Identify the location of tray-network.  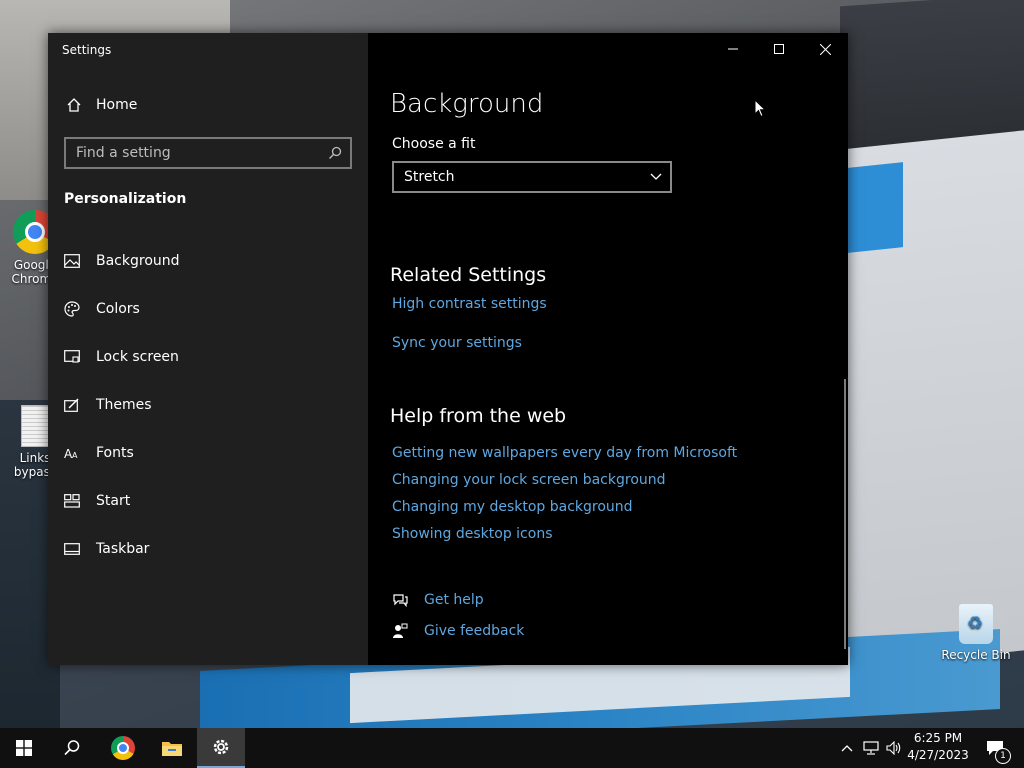
(871, 748).